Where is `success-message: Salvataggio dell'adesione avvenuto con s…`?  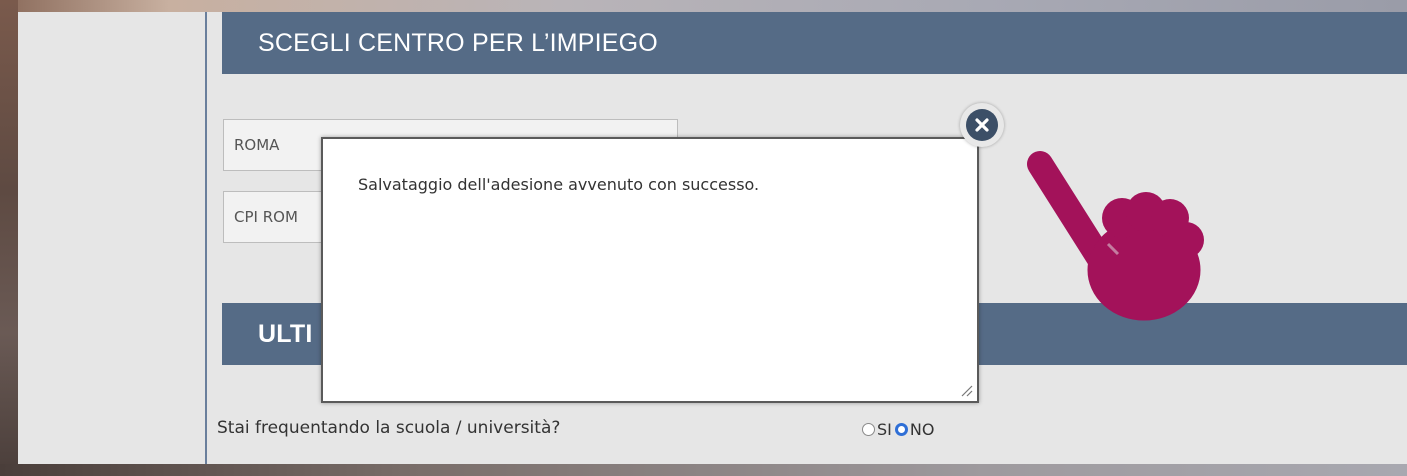
success-message: Salvataggio dell'adesione avvenuto con s… is located at coordinates (559, 184).